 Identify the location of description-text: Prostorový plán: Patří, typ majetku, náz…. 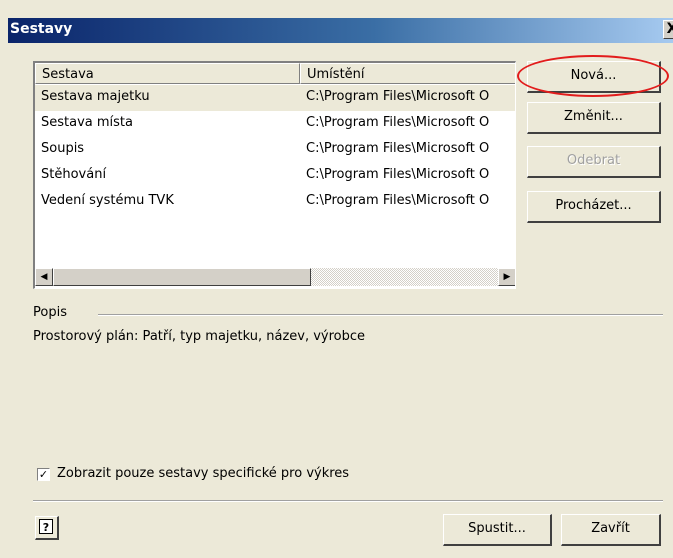
(199, 336).